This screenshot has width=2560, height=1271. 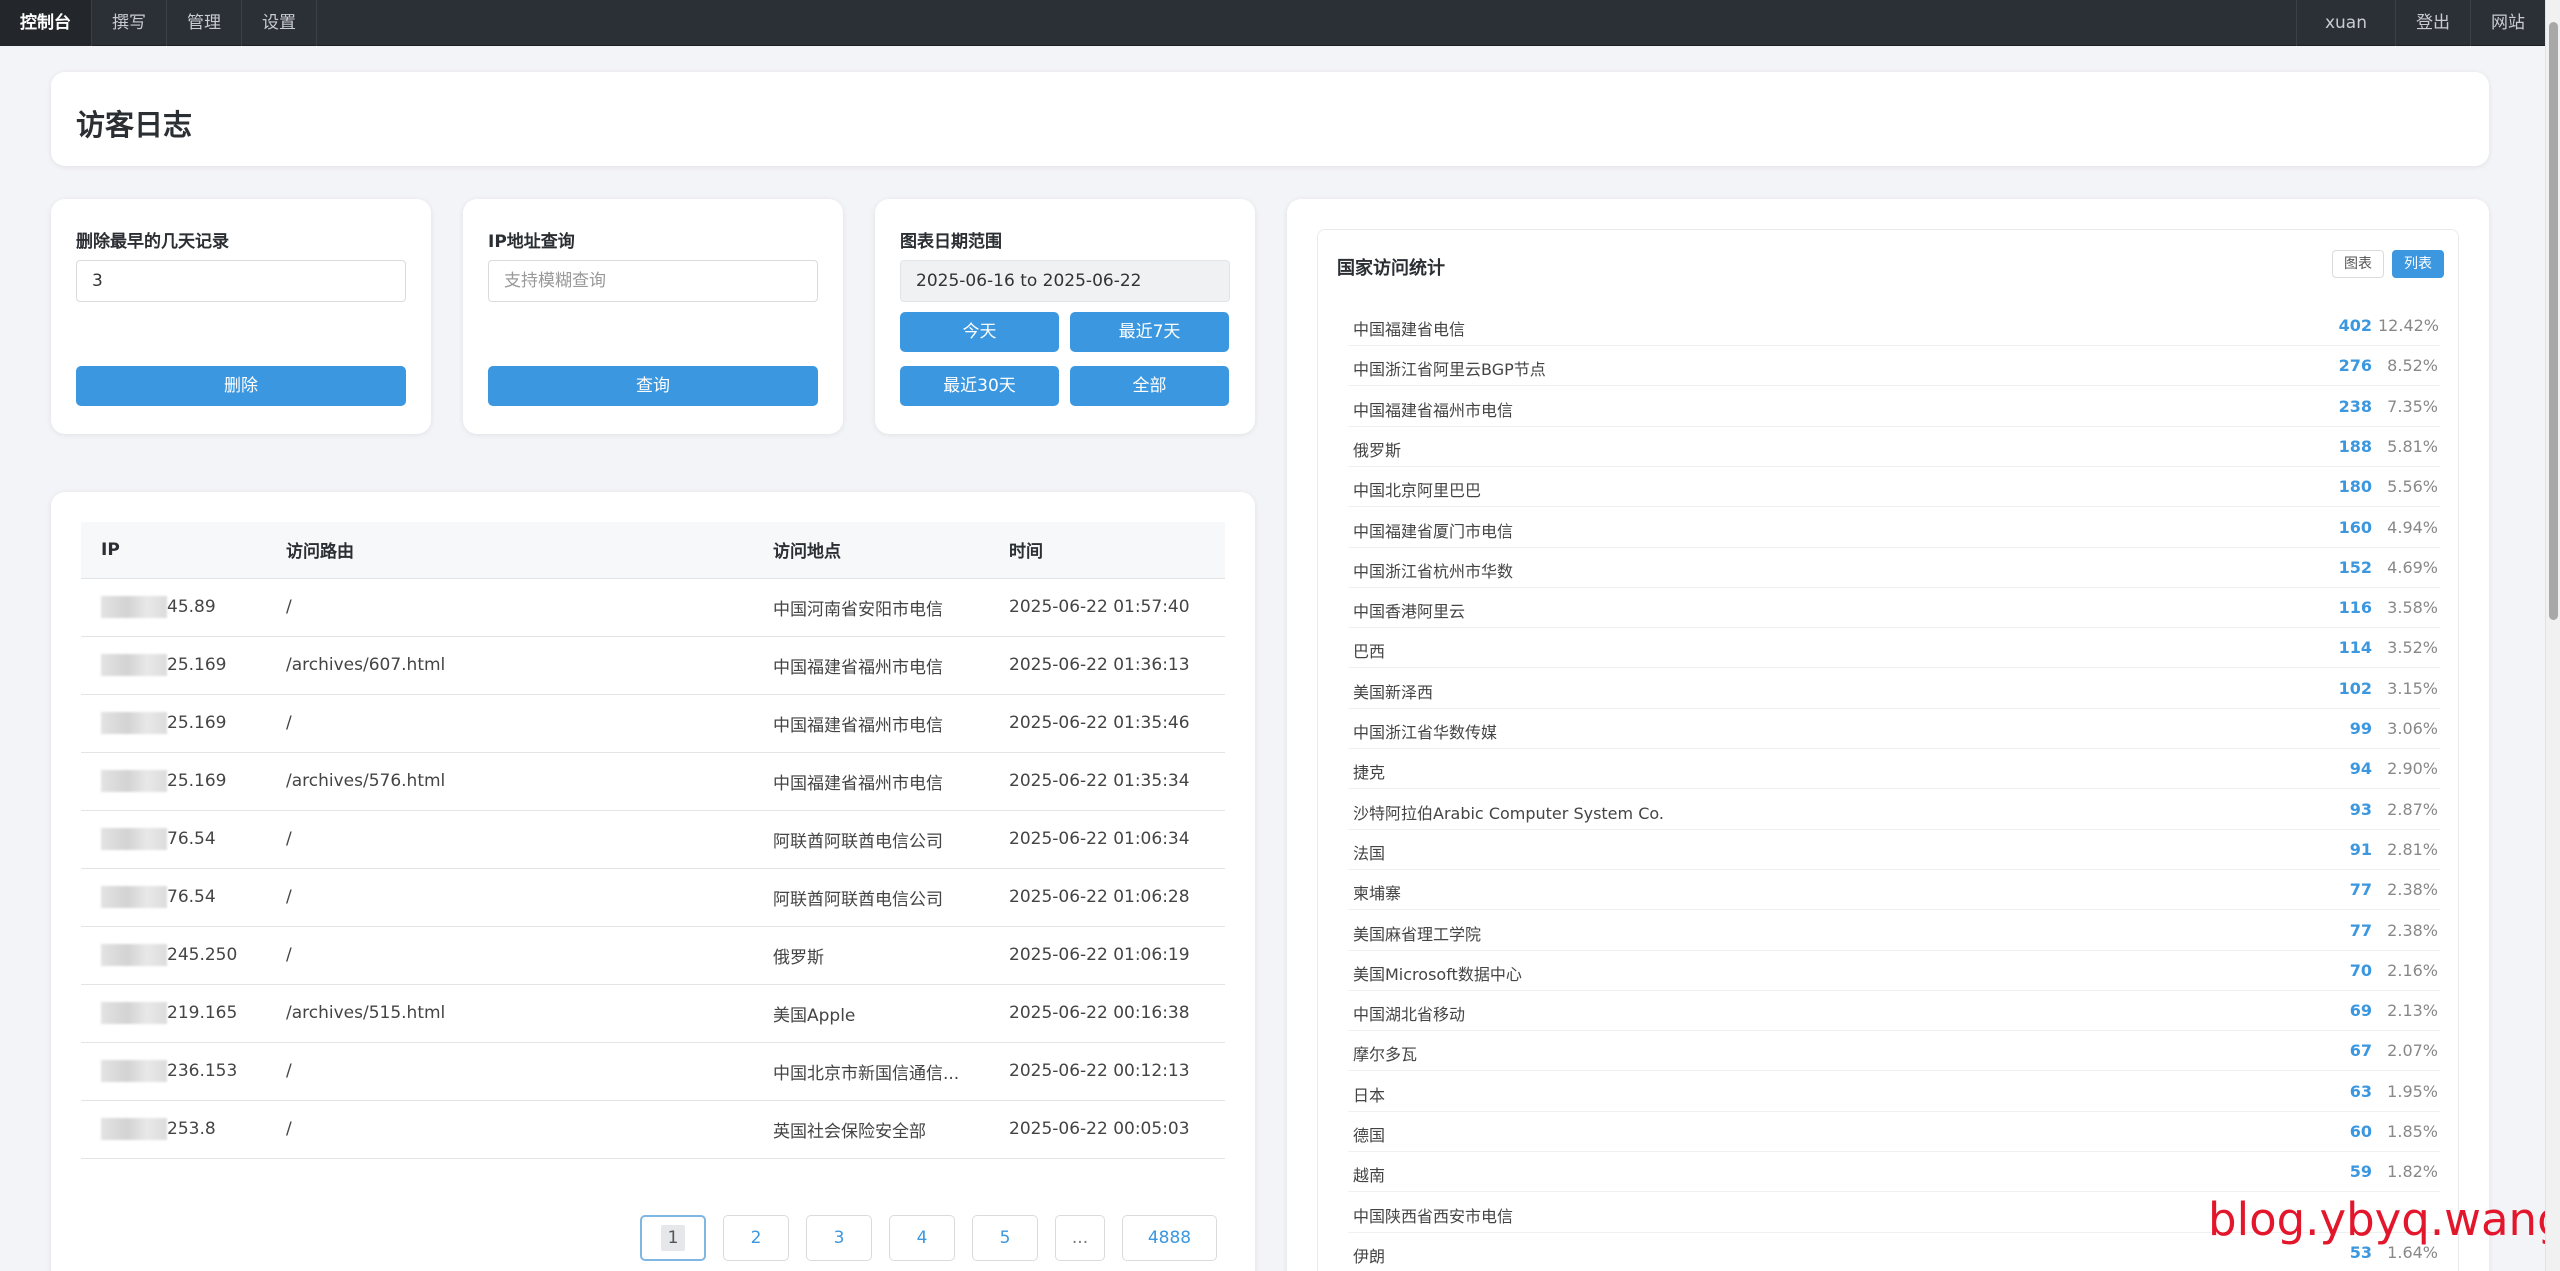 I want to click on country-stat-row: 美国Microsoft数据中心 70 2.16%, so click(x=1894, y=971).